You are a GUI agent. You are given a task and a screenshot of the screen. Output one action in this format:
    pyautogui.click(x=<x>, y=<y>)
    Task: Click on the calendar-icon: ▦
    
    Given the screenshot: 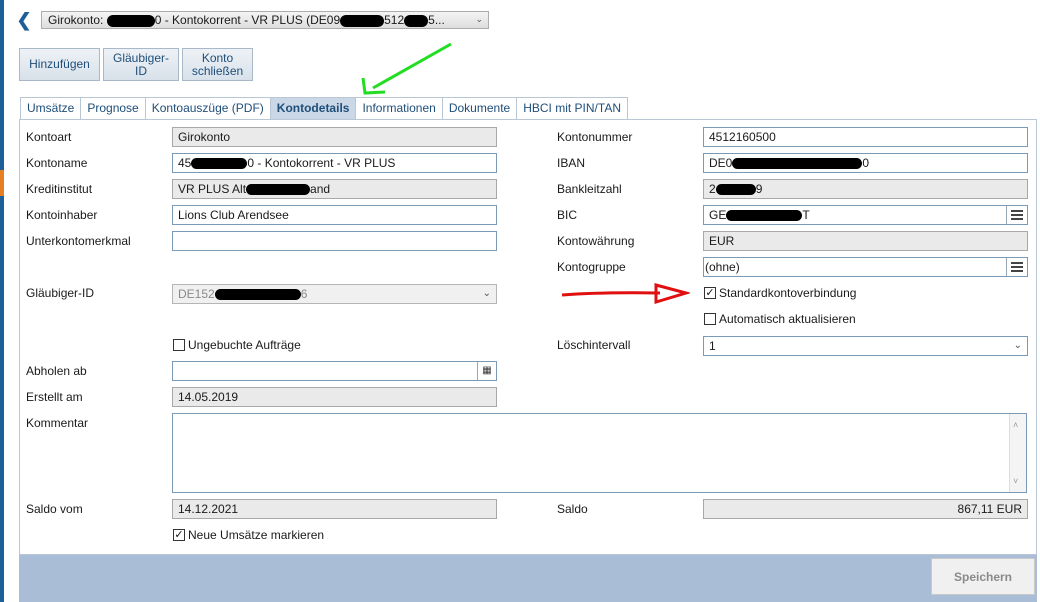 What is the action you would take?
    pyautogui.click(x=486, y=371)
    